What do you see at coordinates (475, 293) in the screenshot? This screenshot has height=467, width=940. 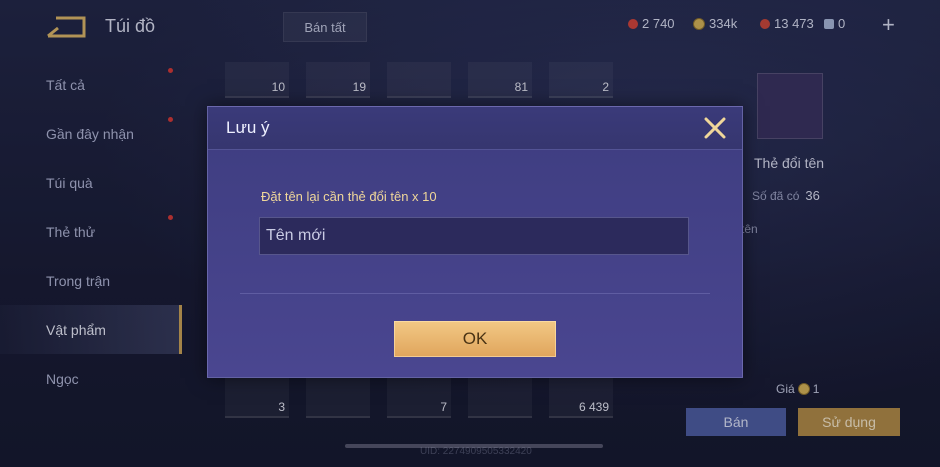 I see `divider` at bounding box center [475, 293].